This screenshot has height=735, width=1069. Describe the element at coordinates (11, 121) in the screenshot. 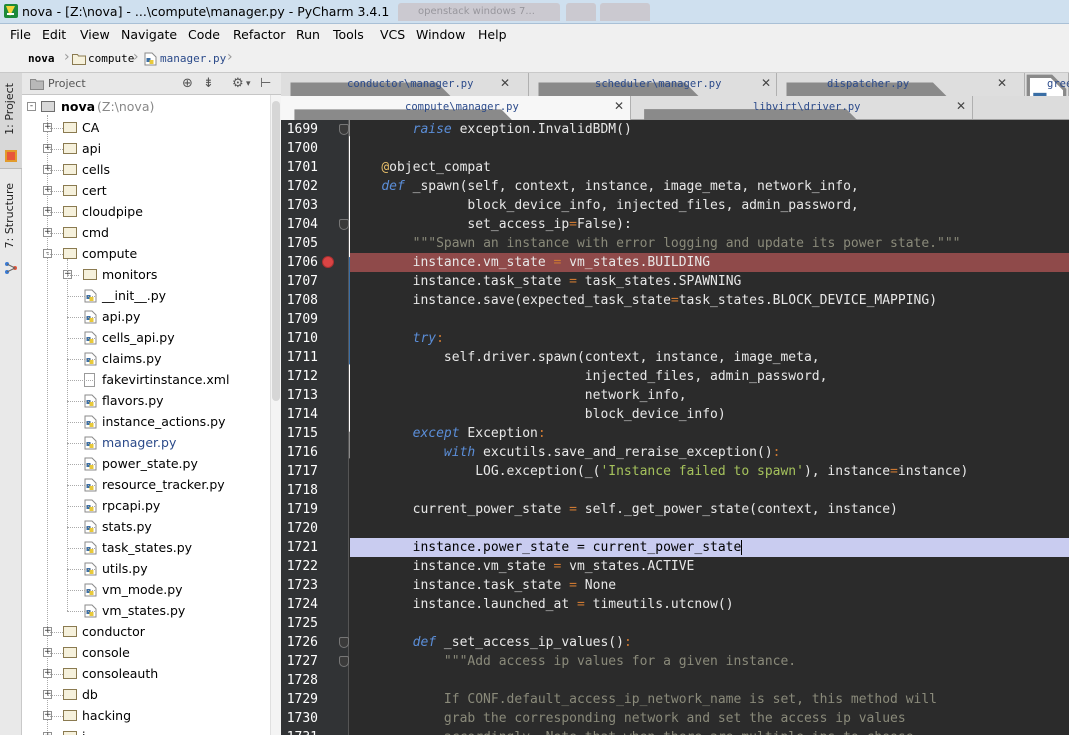

I see `project-tool-tab: 1: Project` at that location.